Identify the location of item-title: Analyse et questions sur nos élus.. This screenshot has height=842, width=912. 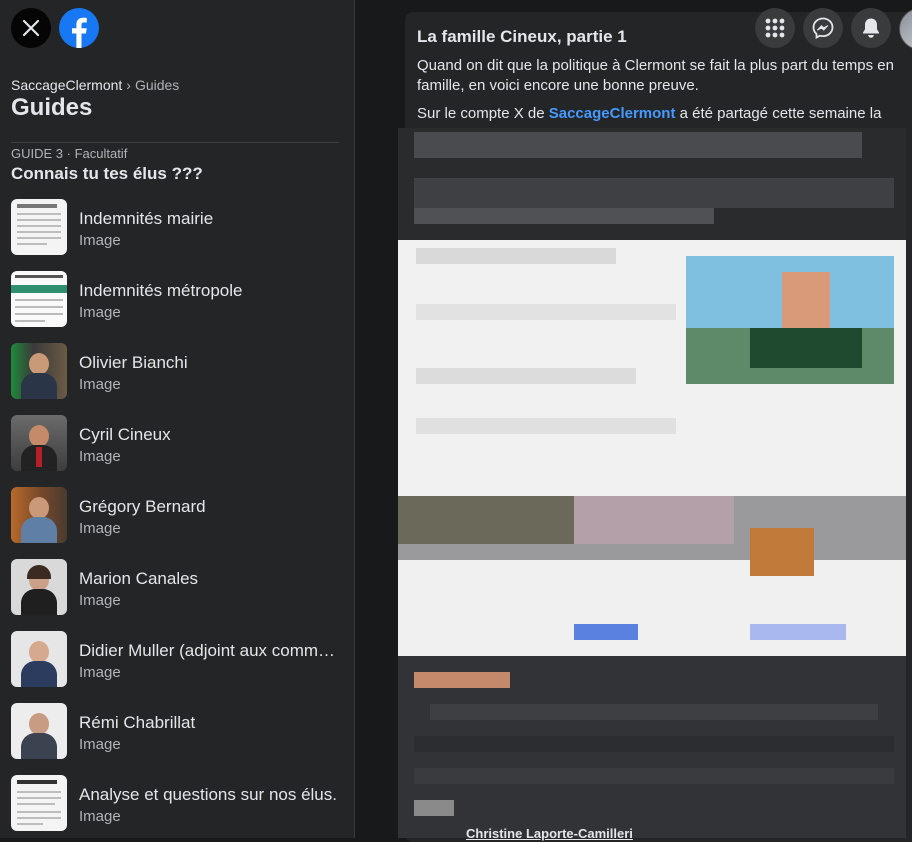
(208, 794).